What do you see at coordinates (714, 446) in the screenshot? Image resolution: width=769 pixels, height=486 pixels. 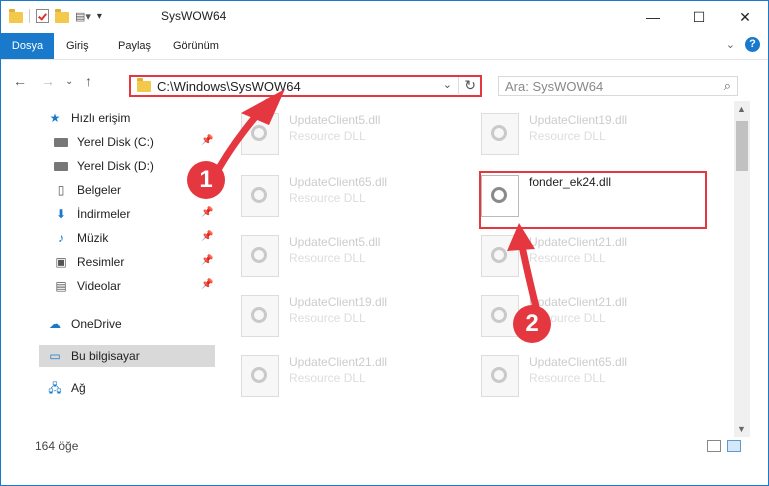 I see `details-view-icon` at bounding box center [714, 446].